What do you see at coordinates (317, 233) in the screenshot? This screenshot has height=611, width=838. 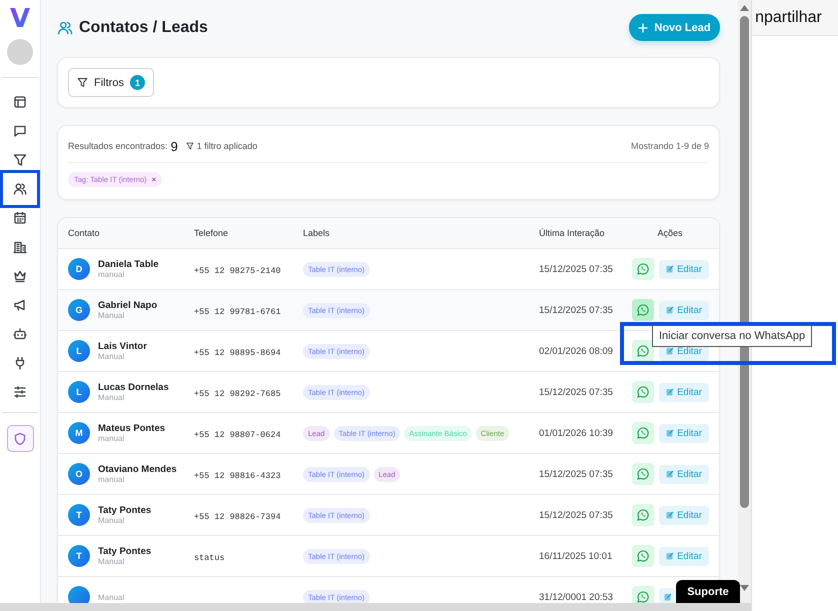 I see `column-header: Labels` at bounding box center [317, 233].